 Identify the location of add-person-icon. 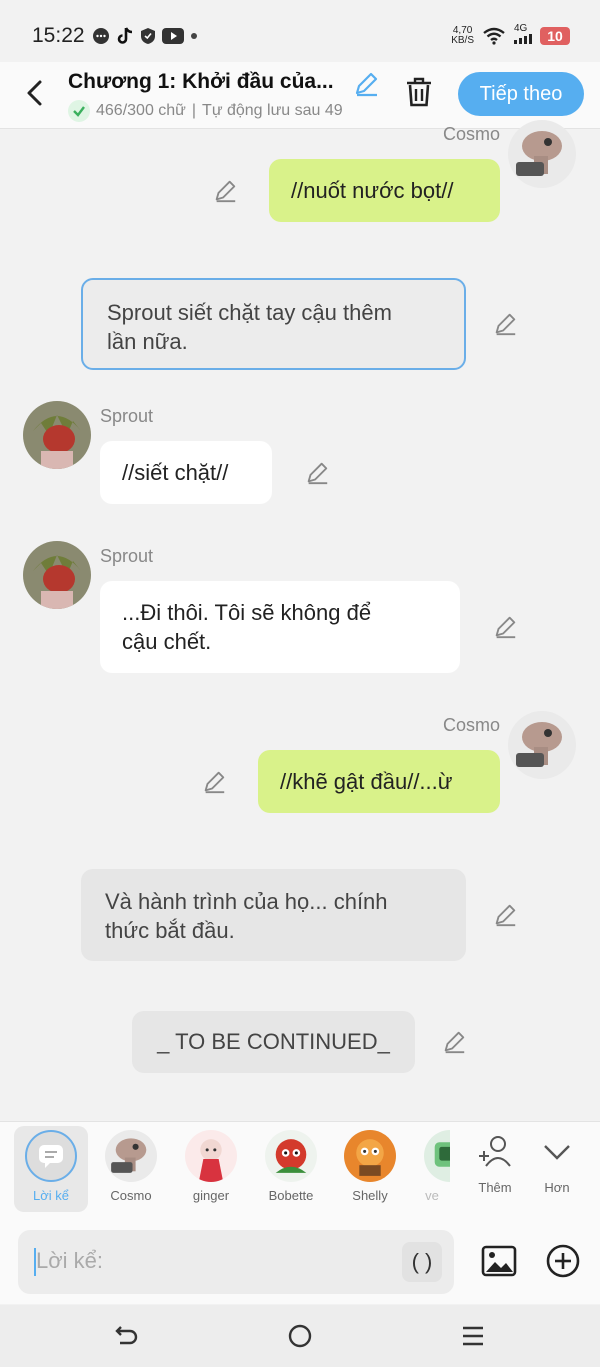
(495, 1151).